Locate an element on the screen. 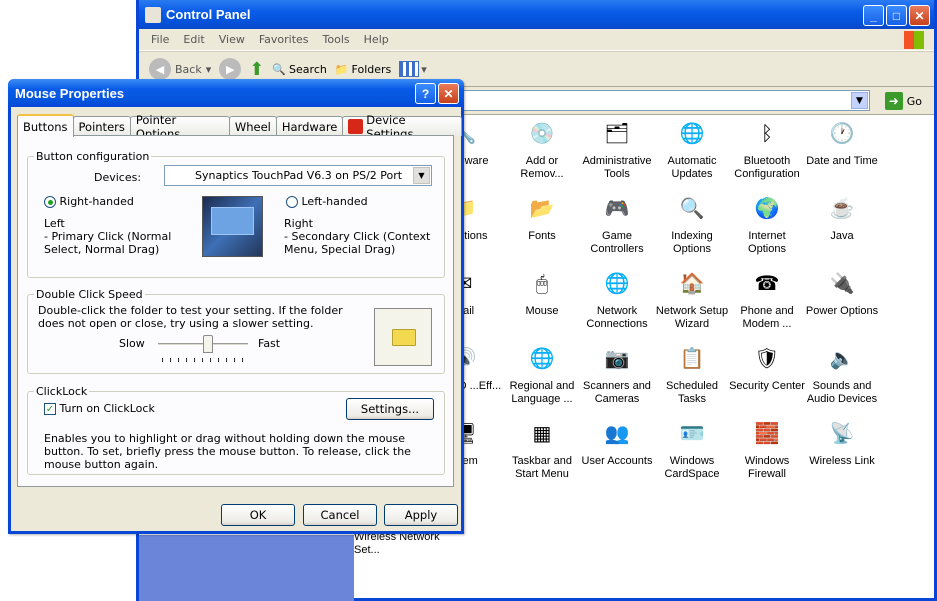  wireless-link-icon: 📡 is located at coordinates (842, 433).